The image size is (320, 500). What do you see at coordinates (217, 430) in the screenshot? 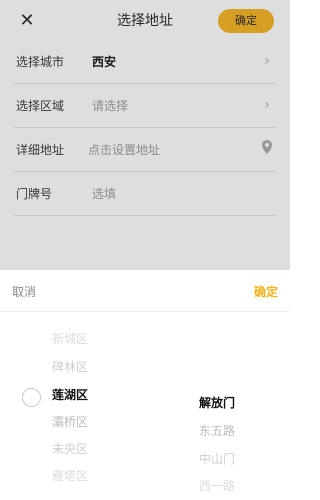
I see `street-option: 东五路` at bounding box center [217, 430].